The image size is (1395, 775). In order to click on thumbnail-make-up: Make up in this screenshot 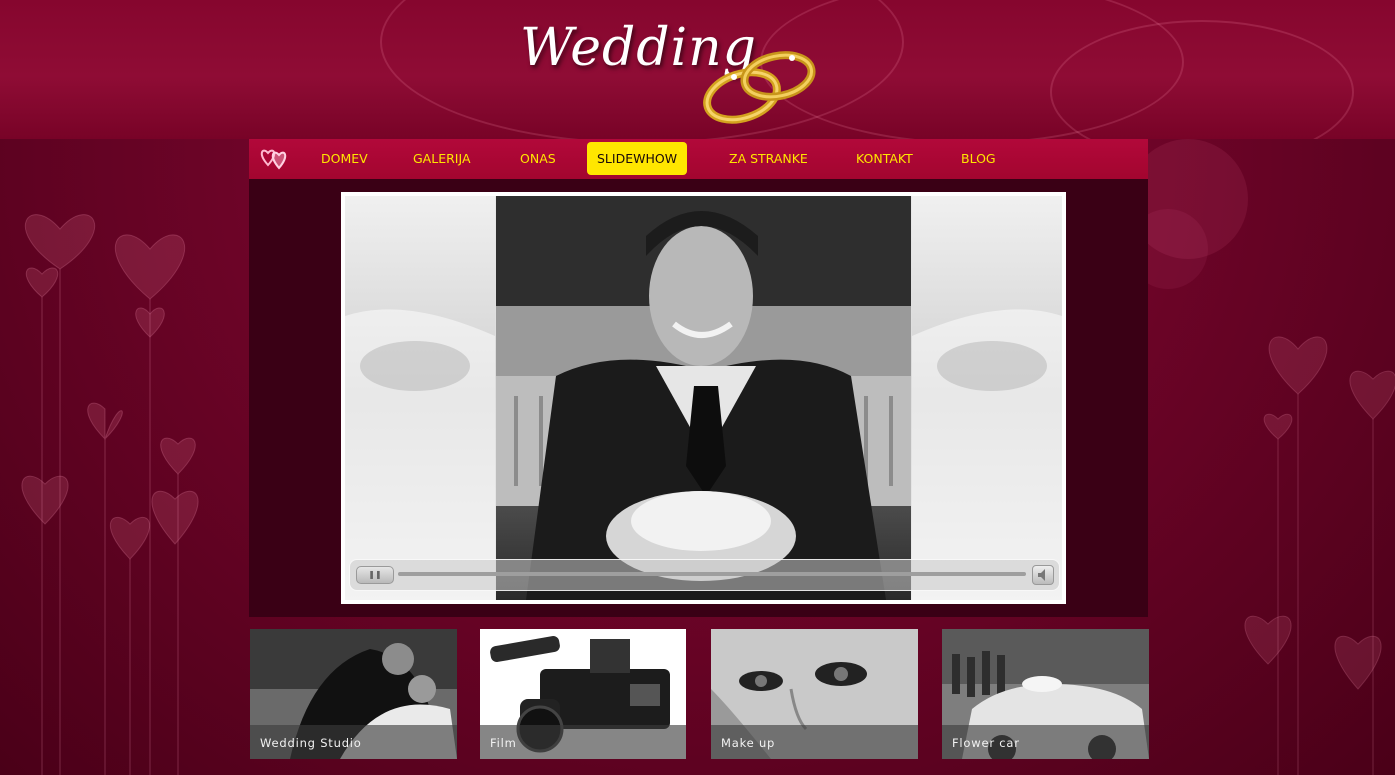, I will do `click(814, 694)`.